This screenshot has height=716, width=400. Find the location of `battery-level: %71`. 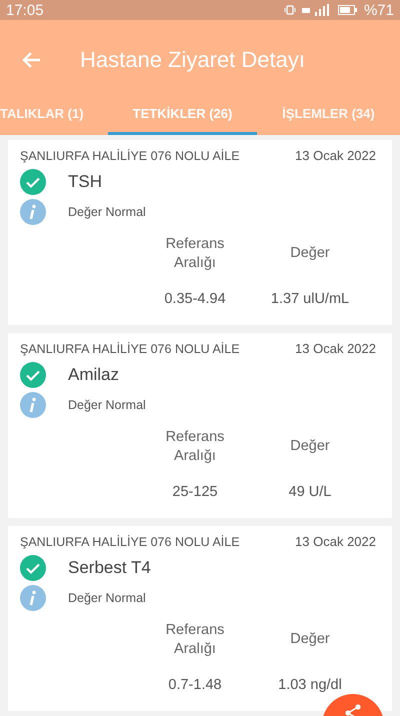

battery-level: %71 is located at coordinates (379, 10).